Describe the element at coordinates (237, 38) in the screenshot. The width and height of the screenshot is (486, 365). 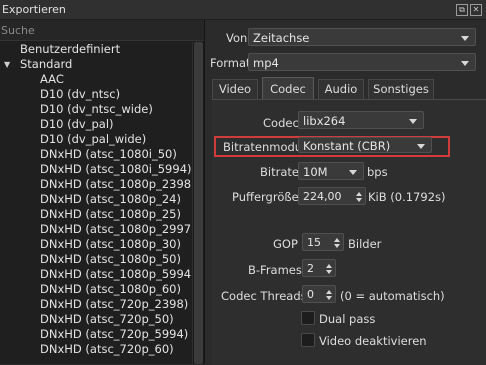
I see `from-label: Von` at that location.